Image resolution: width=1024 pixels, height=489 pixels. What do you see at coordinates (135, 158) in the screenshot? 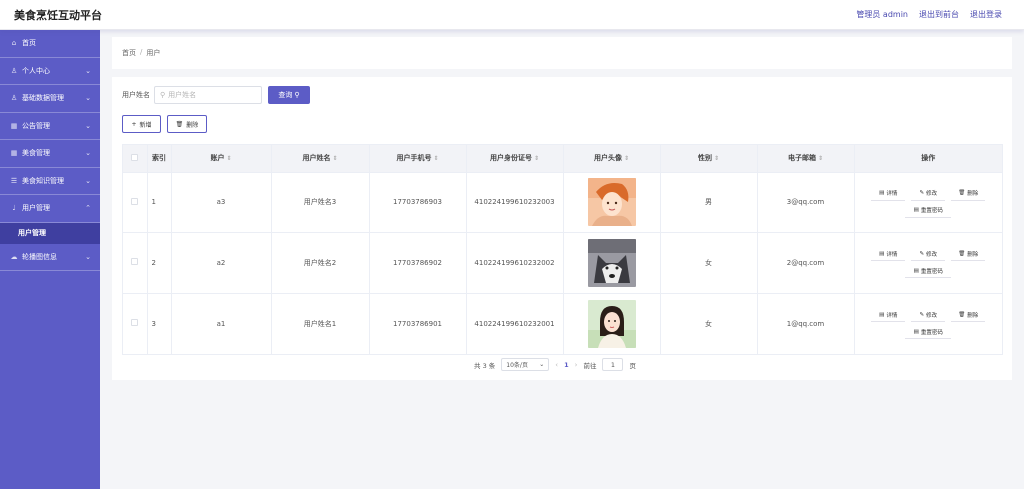
I see `select-all-checkbox` at bounding box center [135, 158].